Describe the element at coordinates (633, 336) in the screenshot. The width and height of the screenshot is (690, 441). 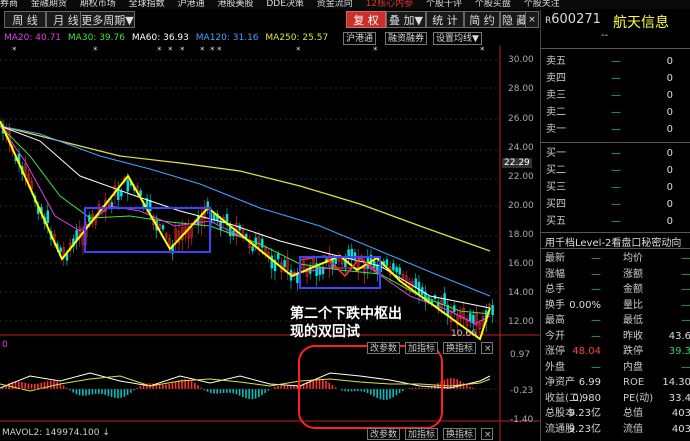
I see `stat-label: 昨收` at that location.